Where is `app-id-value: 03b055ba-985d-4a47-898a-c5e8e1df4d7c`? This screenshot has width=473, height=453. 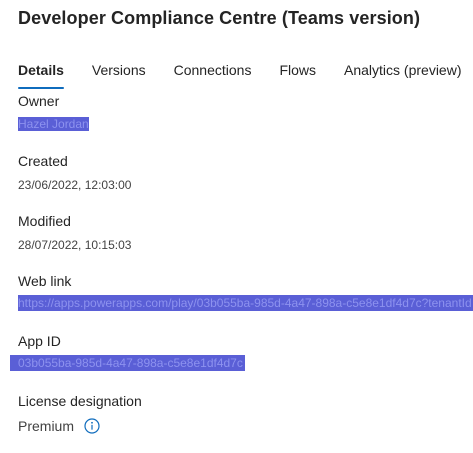 app-id-value: 03b055ba-985d-4a47-898a-c5e8e1df4d7c is located at coordinates (127, 363).